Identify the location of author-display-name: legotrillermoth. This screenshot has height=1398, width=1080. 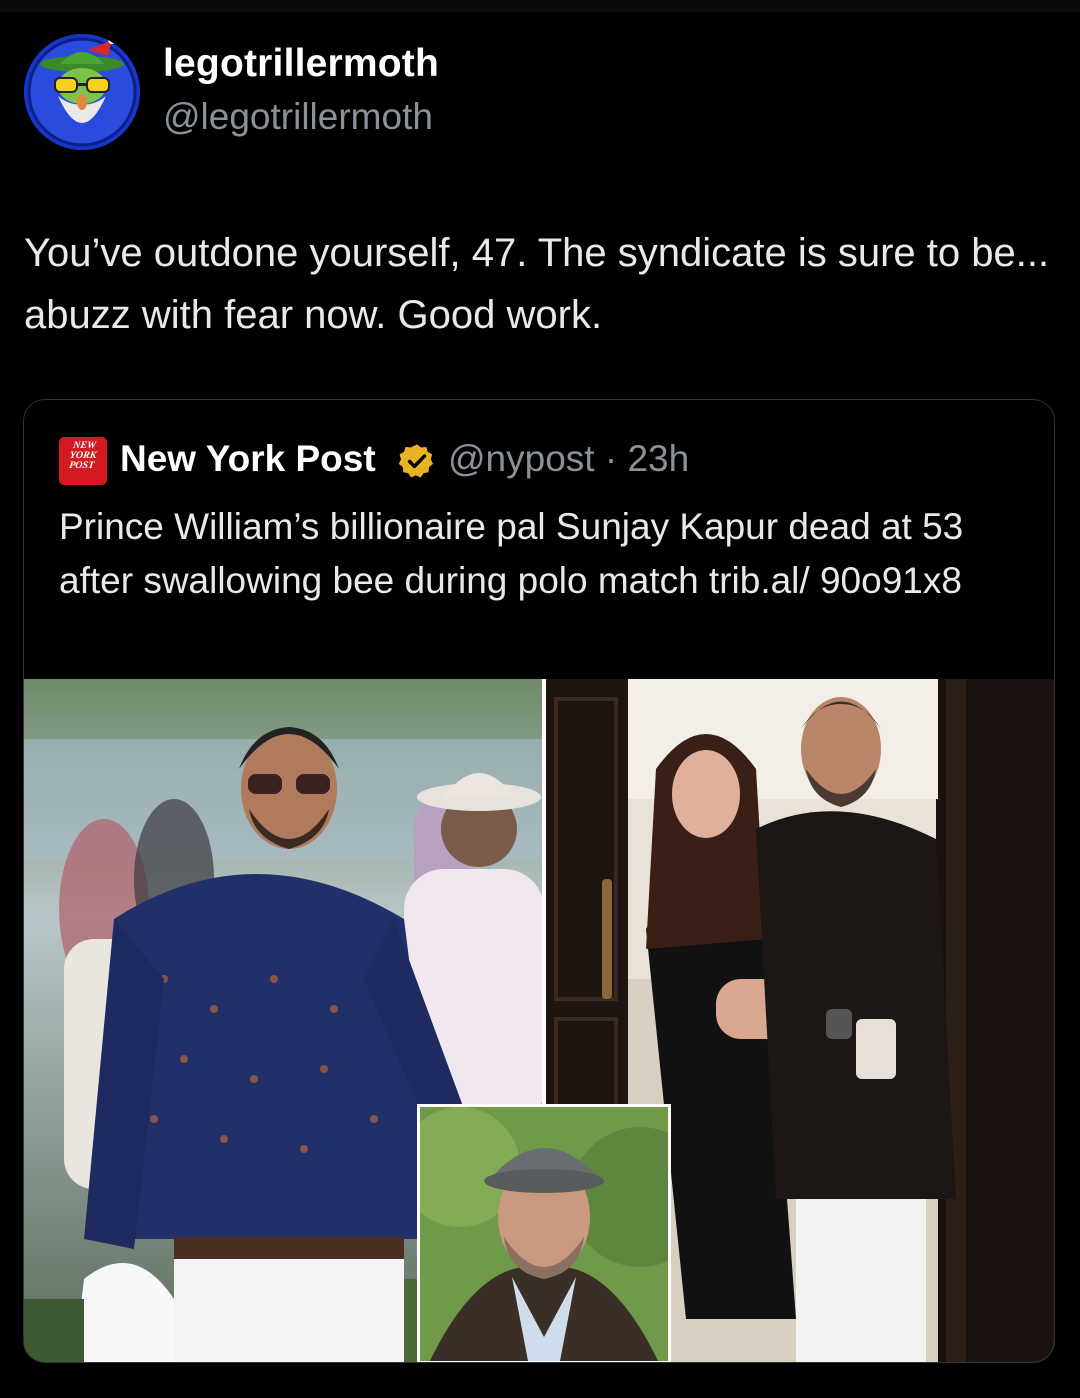
(301, 64).